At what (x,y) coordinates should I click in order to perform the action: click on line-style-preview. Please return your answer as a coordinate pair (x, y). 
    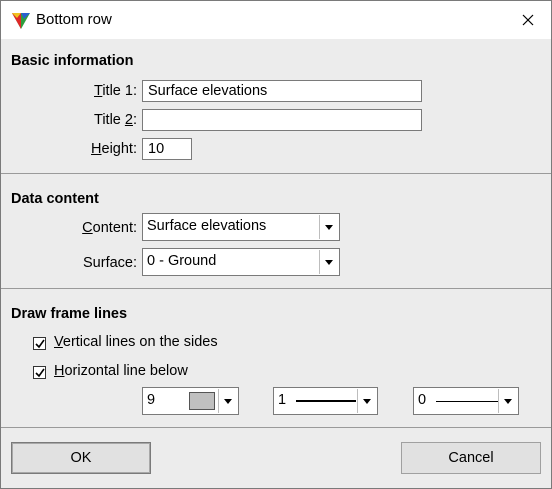
    Looking at the image, I should click on (467, 401).